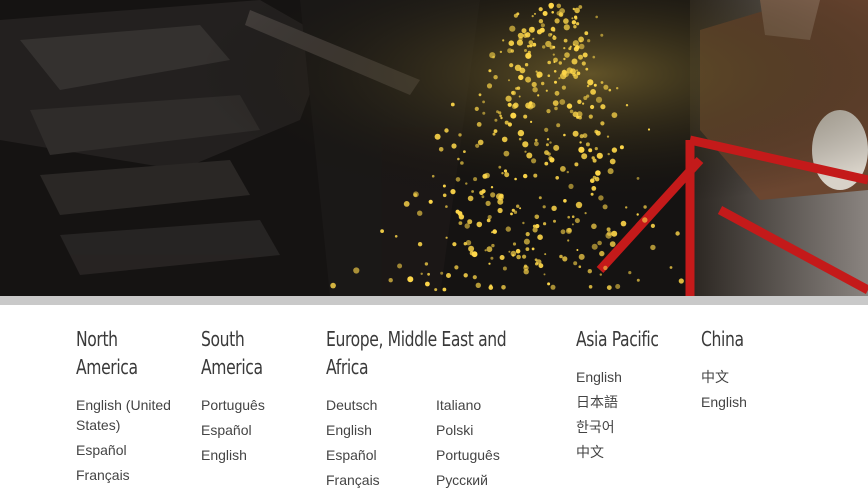 This screenshot has height=497, width=868. I want to click on language-list: Italiano Polski Português Русский, so click(491, 445).